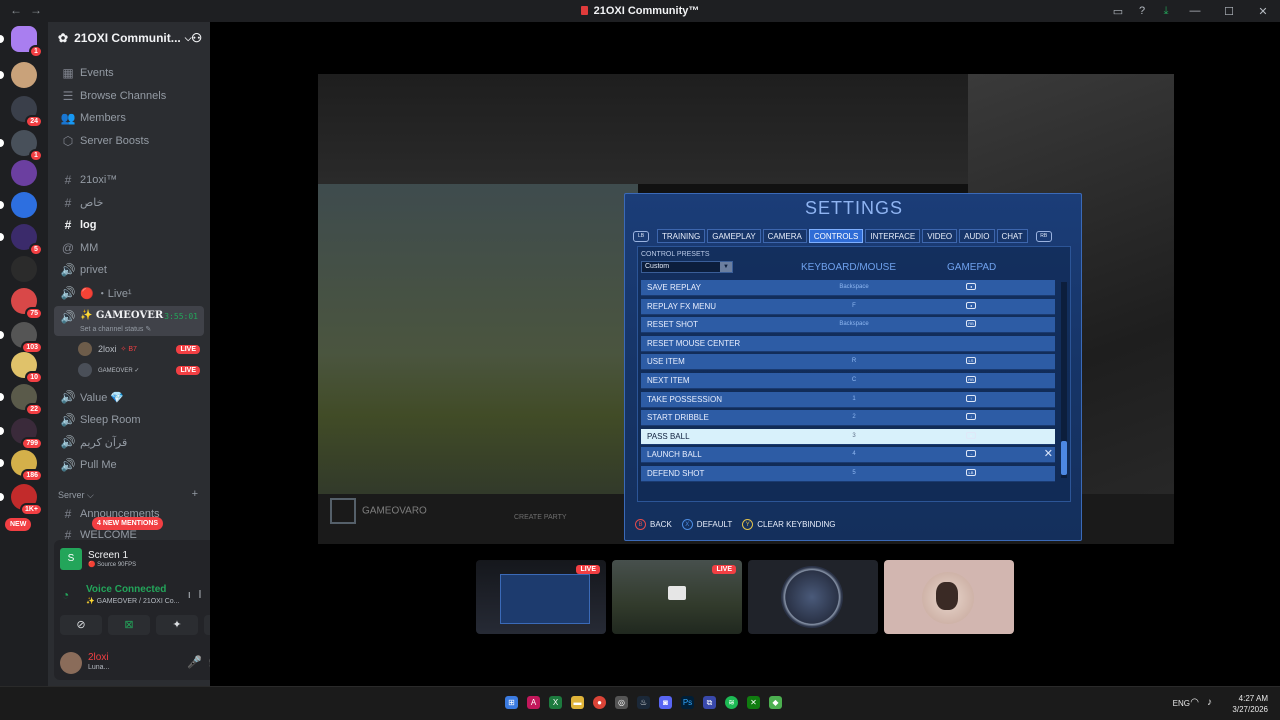 The height and width of the screenshot is (720, 1280). I want to click on keyboard-binding: F, so click(854, 306).